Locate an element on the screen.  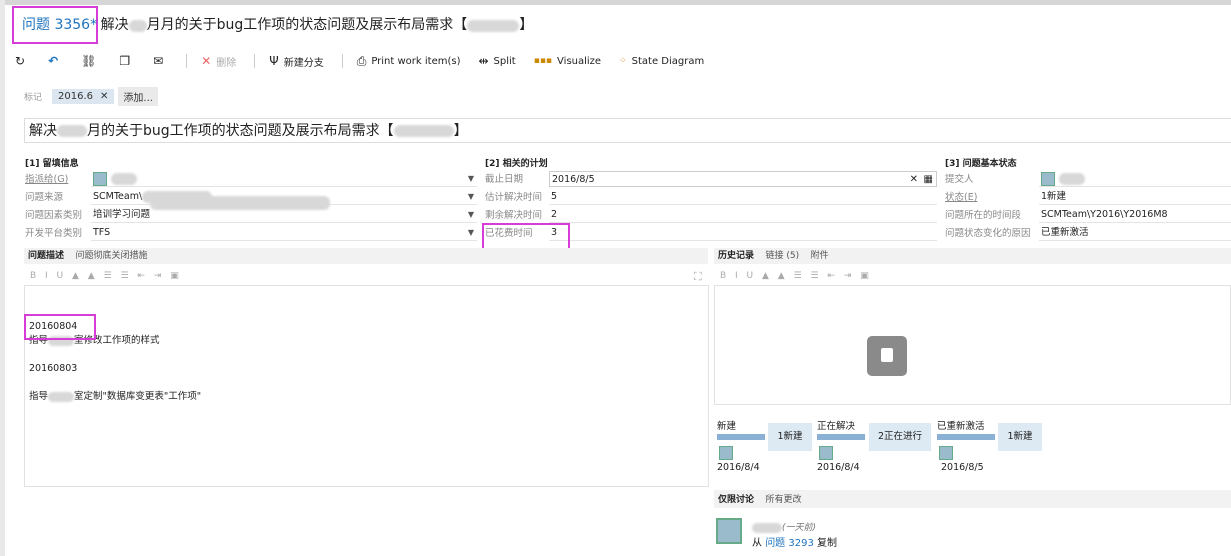
tab-close-measures: 问题彻底关闭措施 is located at coordinates (112, 256).